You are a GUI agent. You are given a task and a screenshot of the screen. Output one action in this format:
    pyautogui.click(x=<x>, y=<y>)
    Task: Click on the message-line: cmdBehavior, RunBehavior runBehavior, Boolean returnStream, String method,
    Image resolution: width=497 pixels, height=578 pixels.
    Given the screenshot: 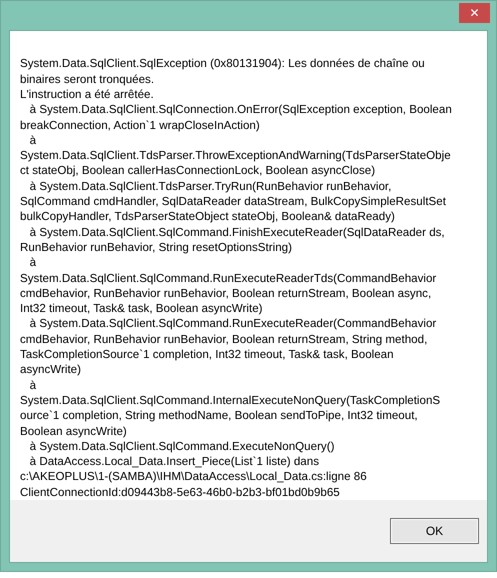 What is the action you would take?
    pyautogui.click(x=224, y=340)
    